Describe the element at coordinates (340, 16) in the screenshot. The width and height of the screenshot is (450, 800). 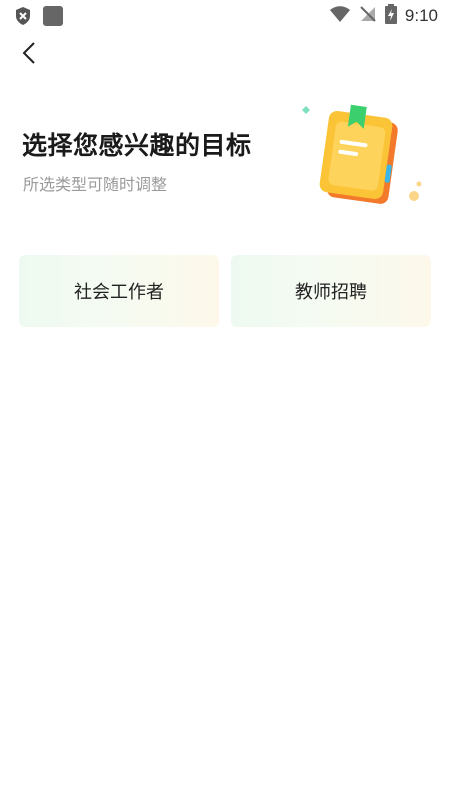
I see `wifi-icon` at that location.